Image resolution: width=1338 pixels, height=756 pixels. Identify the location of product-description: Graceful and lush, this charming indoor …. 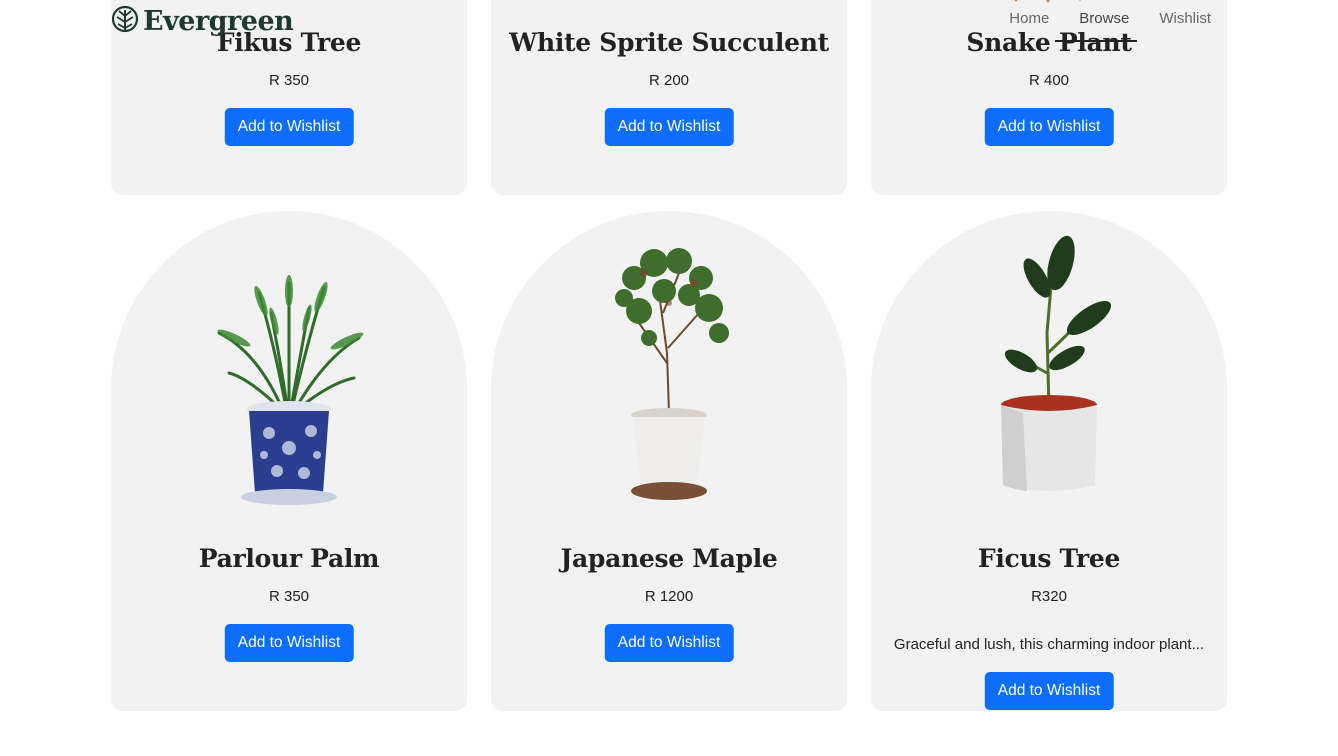
(1049, 644).